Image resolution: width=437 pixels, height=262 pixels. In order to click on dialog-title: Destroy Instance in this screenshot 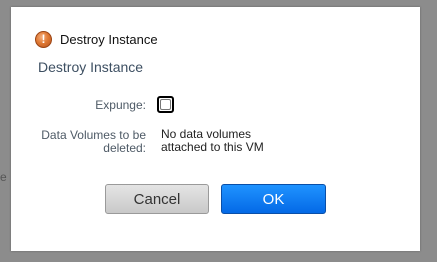, I will do `click(109, 39)`.